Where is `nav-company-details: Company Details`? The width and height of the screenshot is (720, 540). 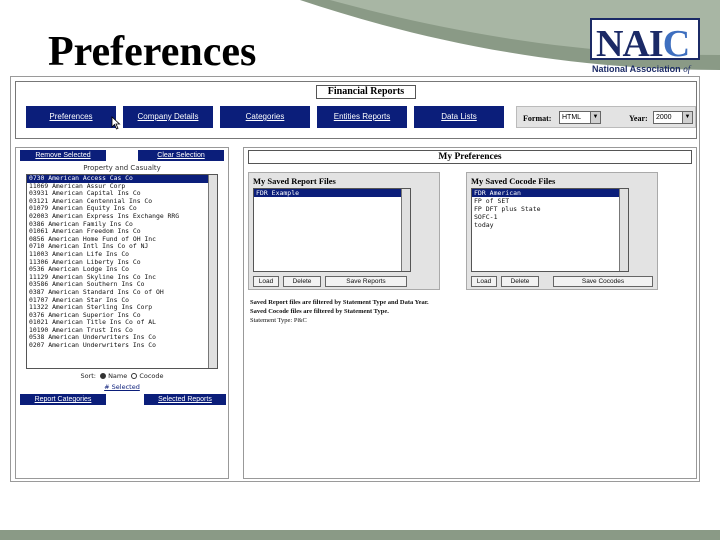 nav-company-details: Company Details is located at coordinates (168, 117).